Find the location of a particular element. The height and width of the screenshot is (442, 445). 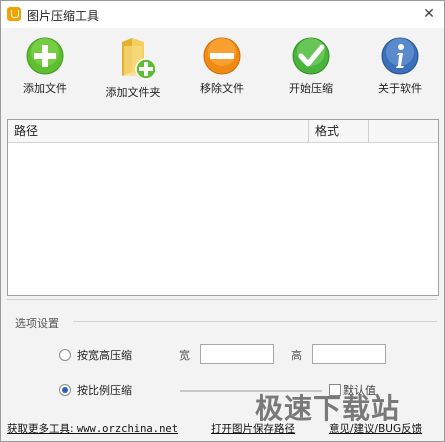

more-tools-text: 获取更多工具: is located at coordinates (40, 429).